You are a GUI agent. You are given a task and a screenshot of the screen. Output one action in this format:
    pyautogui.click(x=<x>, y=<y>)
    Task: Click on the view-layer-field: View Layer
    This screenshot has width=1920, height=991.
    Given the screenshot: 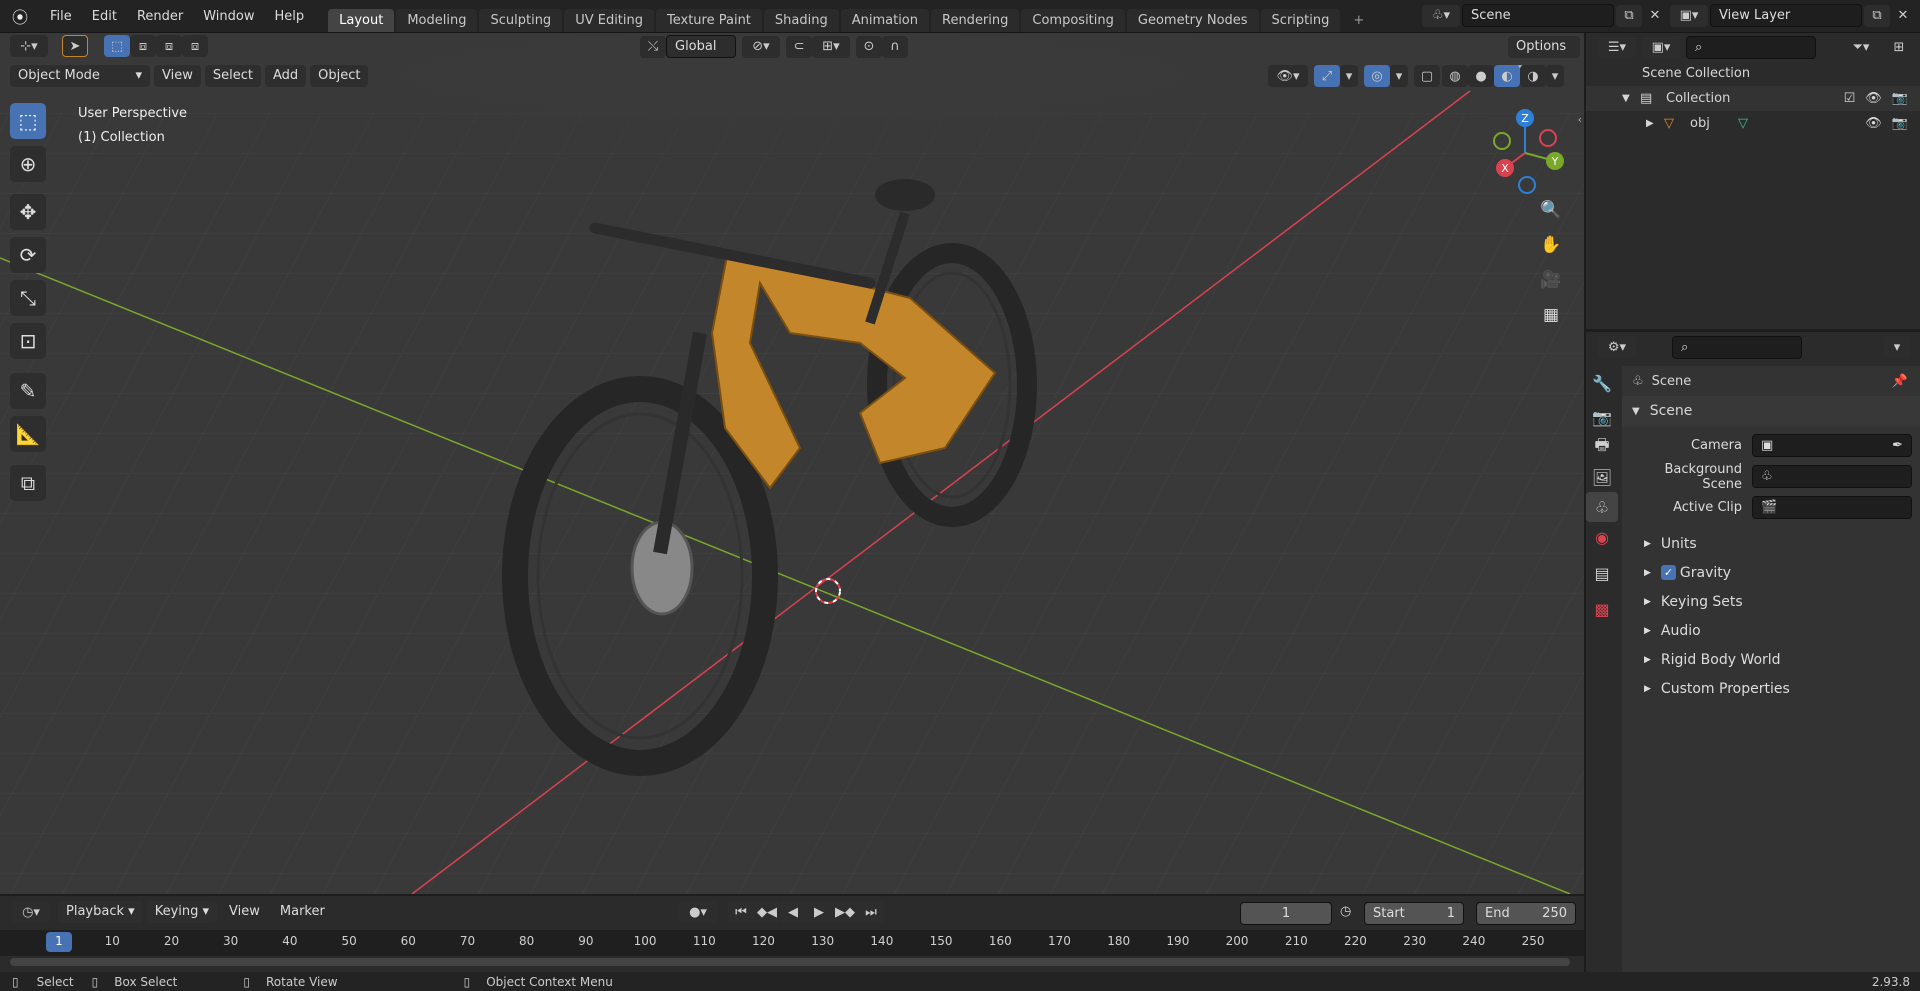 What is the action you would take?
    pyautogui.click(x=1786, y=15)
    